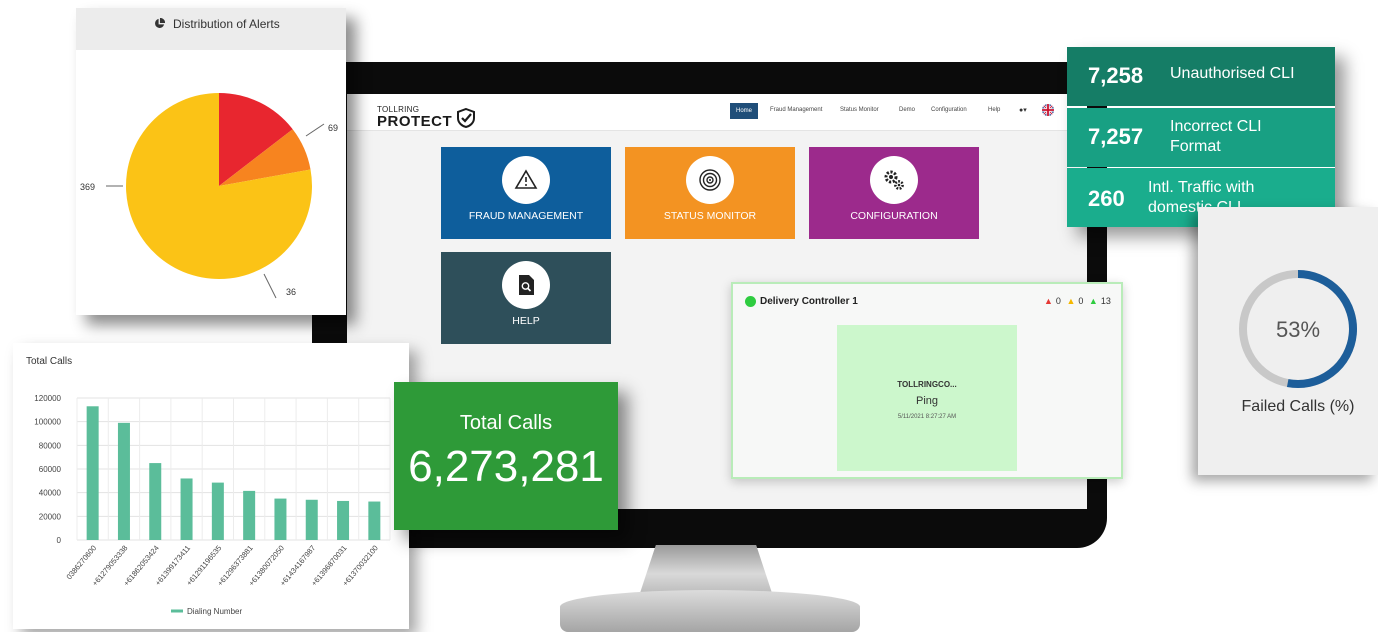 This screenshot has height=632, width=1378. I want to click on tile-label: STATUS MONITOR, so click(710, 216).